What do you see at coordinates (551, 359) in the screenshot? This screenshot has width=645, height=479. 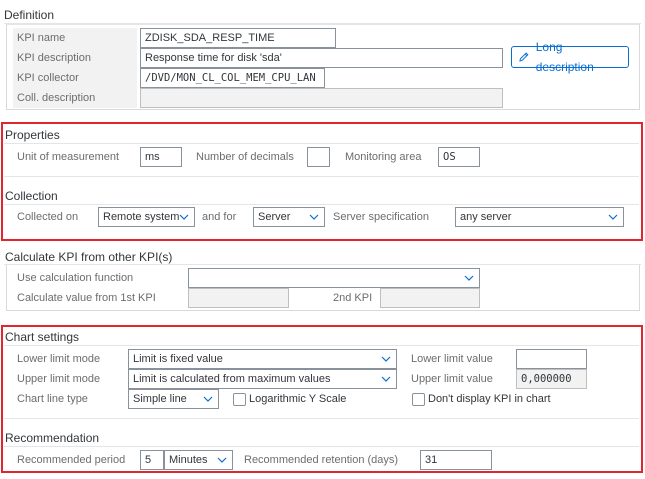 I see `lower-limit-value-field` at bounding box center [551, 359].